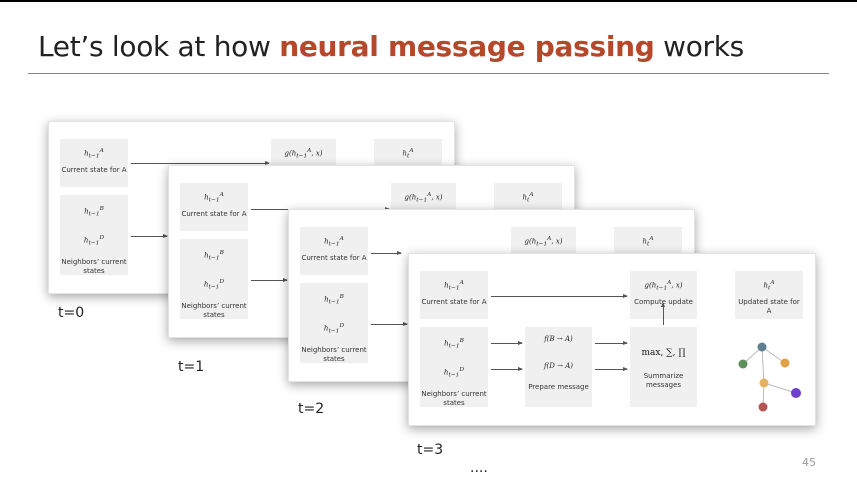  What do you see at coordinates (428, 73) in the screenshot?
I see `title-rule` at bounding box center [428, 73].